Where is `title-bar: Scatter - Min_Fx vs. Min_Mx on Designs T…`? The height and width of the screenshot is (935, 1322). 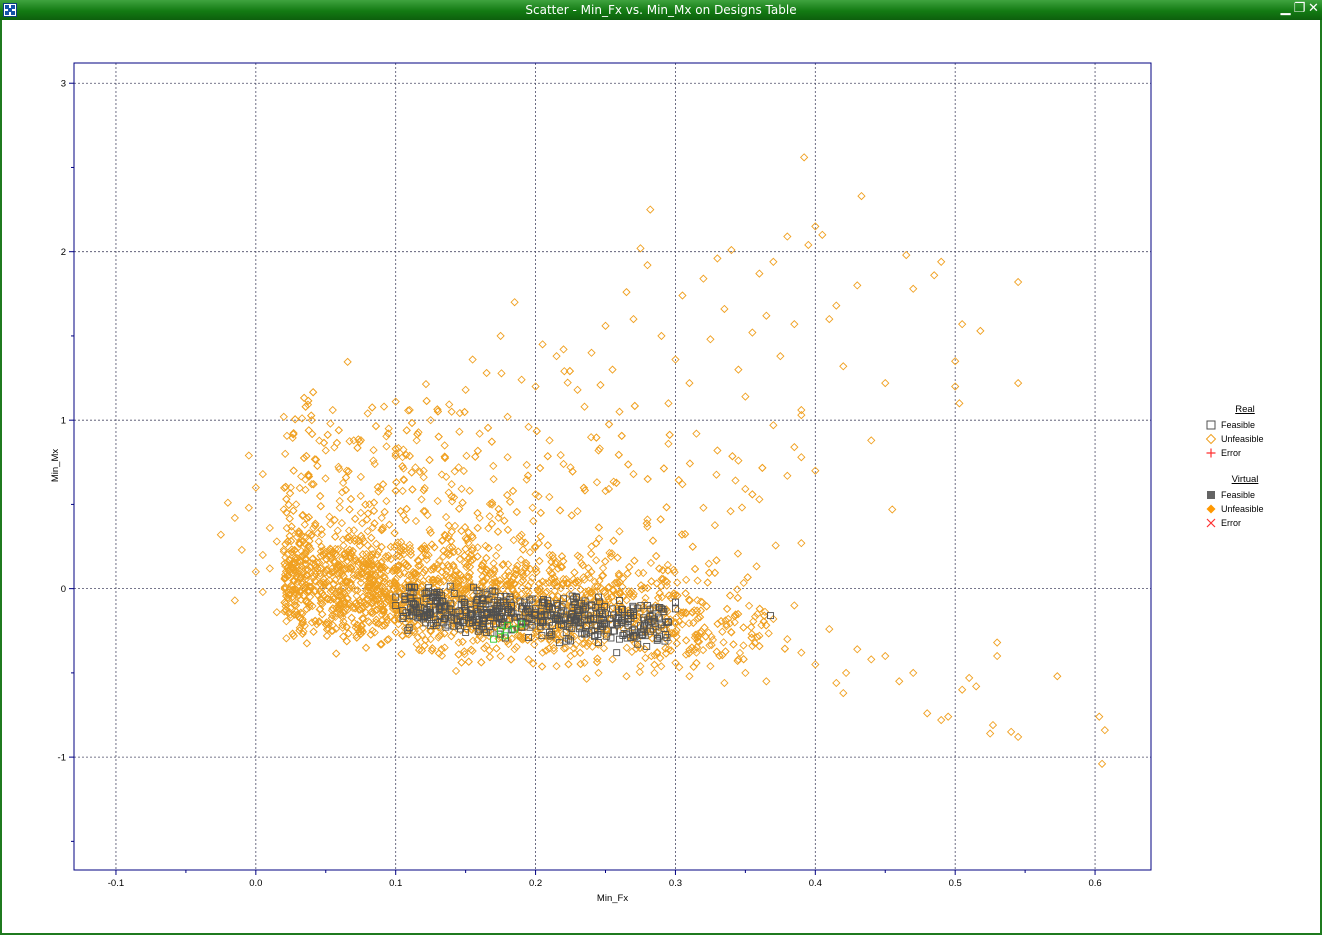
title-bar: Scatter - Min_Fx vs. Min_Mx on Designs T… is located at coordinates (661, 10).